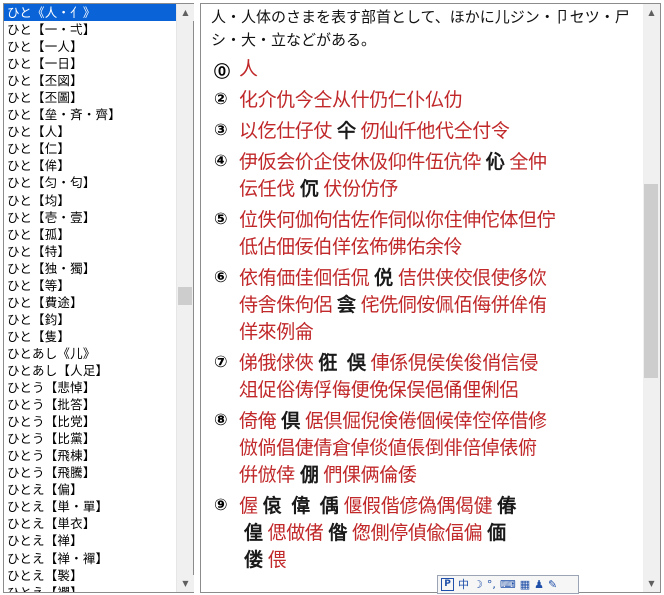  I want to click on list-item: ひと【壱・壹】, so click(90, 217).